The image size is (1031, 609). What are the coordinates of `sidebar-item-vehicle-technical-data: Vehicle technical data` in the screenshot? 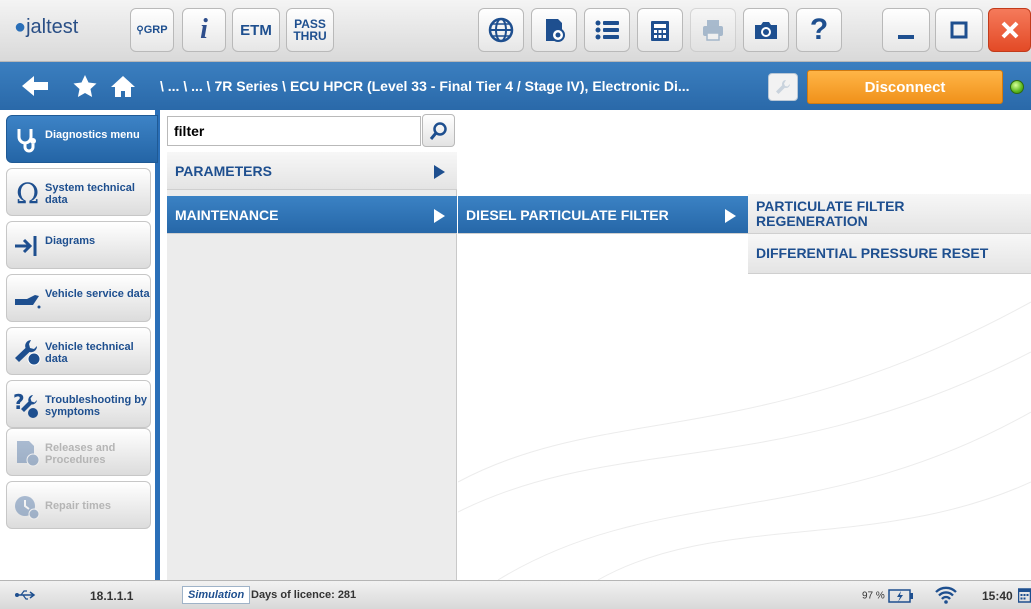 It's located at (78, 351).